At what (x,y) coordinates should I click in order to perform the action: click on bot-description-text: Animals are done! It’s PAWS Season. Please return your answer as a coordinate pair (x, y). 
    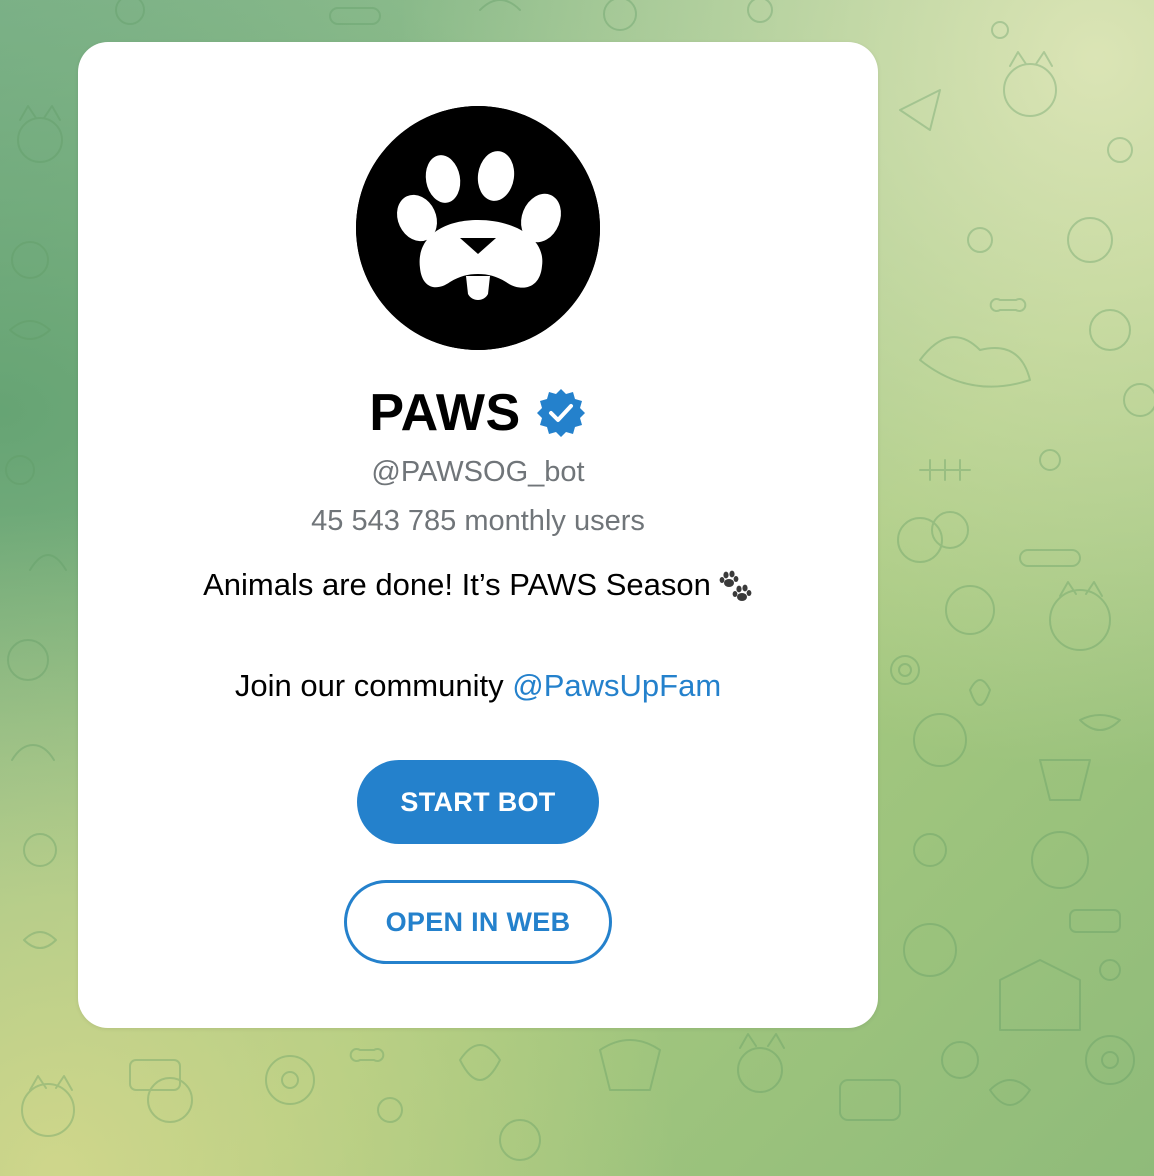
    Looking at the image, I should click on (457, 584).